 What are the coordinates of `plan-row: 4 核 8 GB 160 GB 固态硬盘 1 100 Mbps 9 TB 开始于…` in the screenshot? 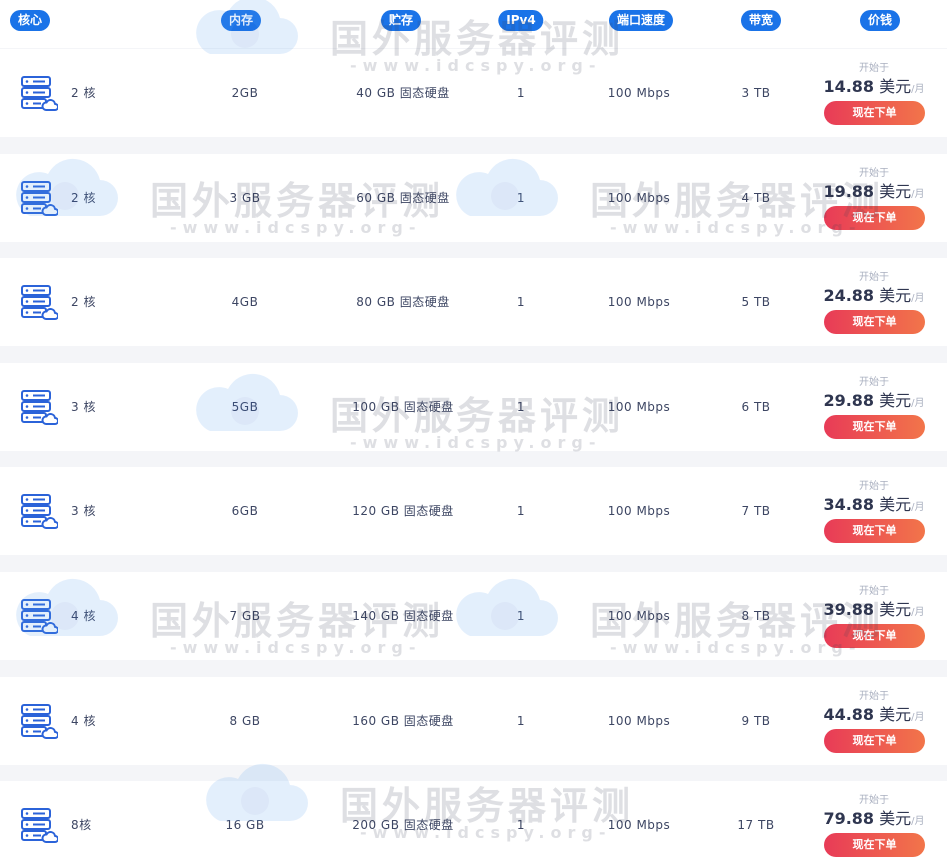 It's located at (473, 721).